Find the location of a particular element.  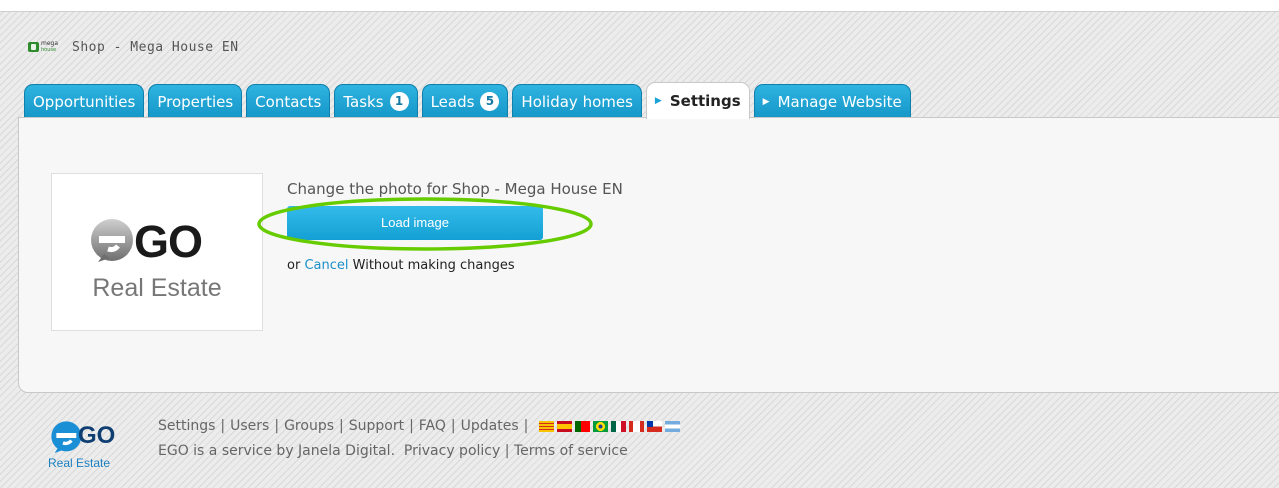

mexico-flag-icon is located at coordinates (619, 426).